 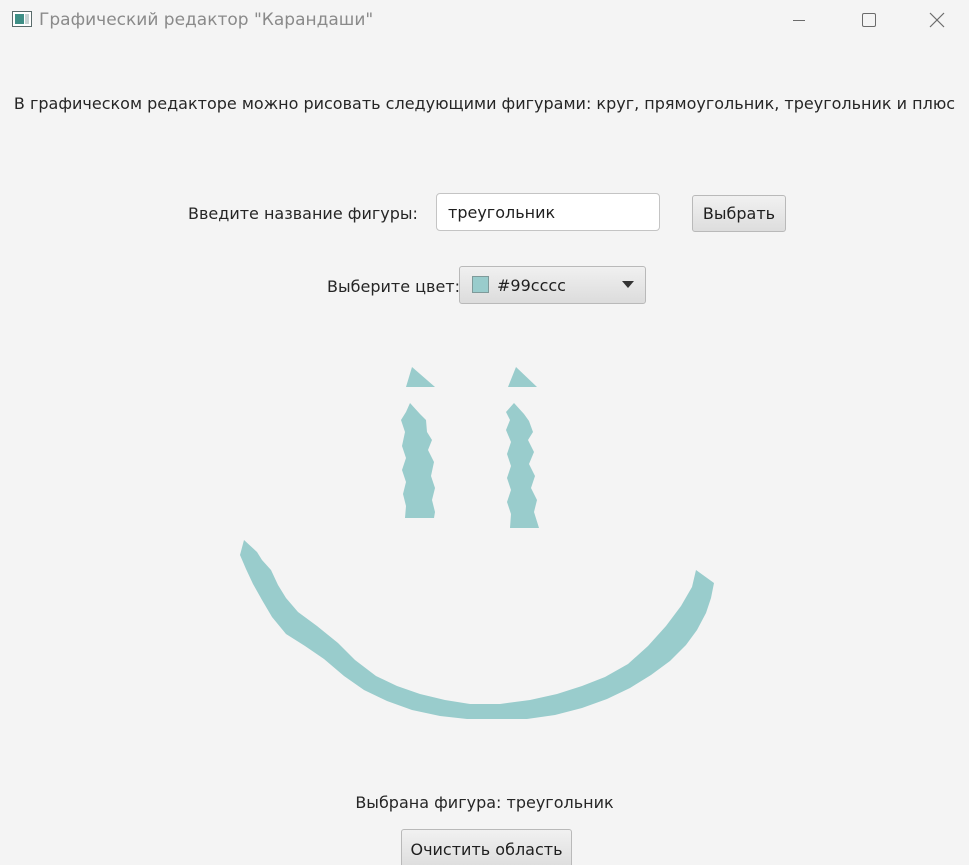 I want to click on window-title: Графический редактор "Карандаши", so click(x=206, y=20).